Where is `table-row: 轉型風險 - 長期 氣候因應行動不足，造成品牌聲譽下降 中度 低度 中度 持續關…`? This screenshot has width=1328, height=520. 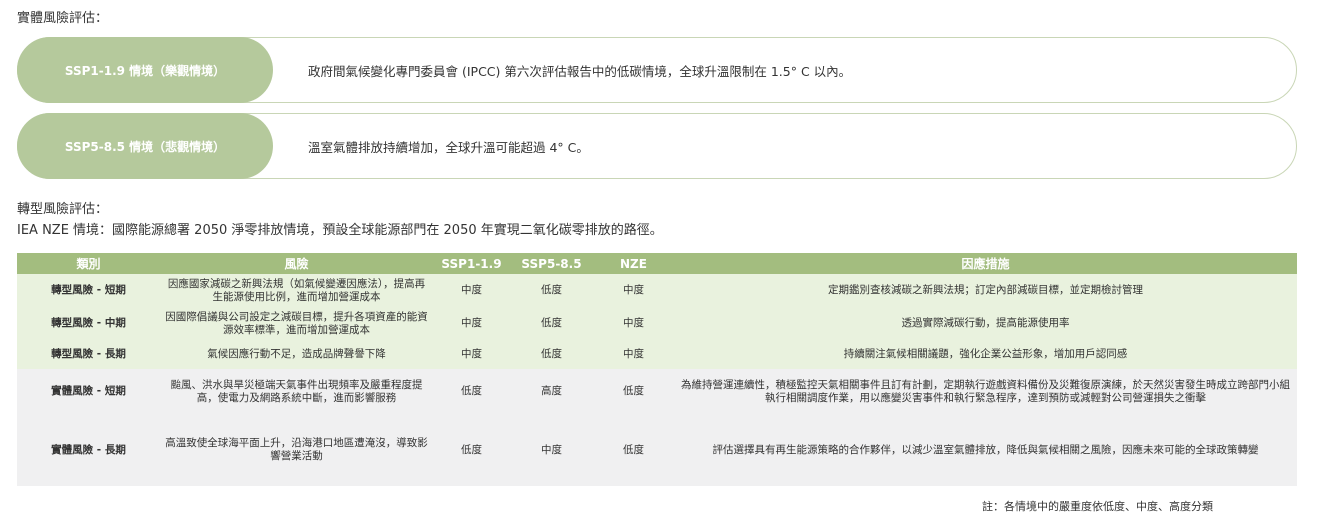
table-row: 轉型風險 - 長期 氣候因應行動不足，造成品牌聲譽下降 中度 低度 中度 持續關… is located at coordinates (657, 354).